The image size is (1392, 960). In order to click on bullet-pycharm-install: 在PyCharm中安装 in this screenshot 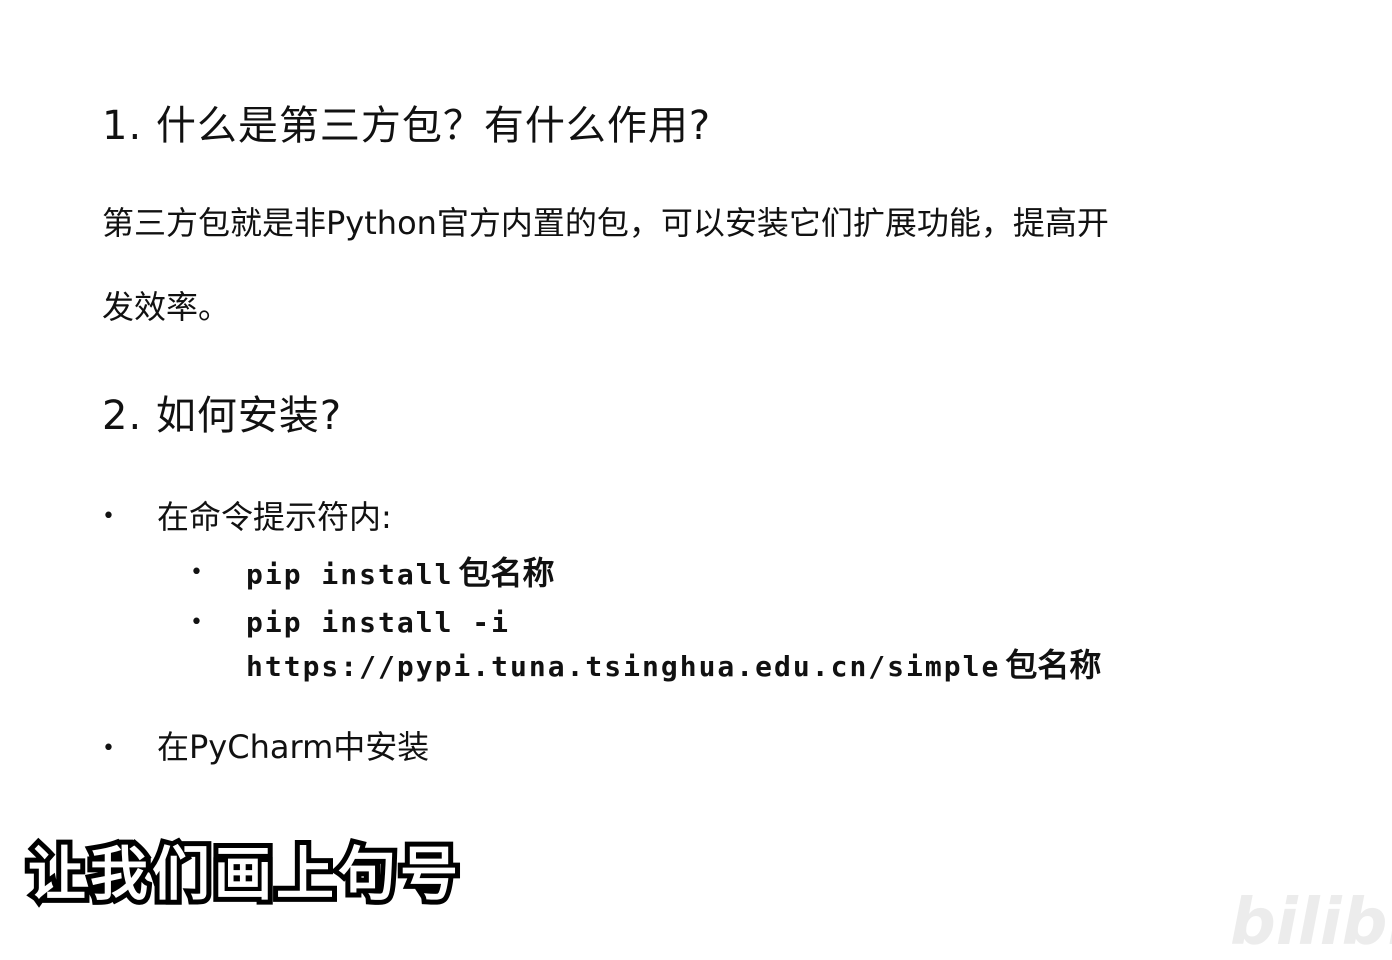, I will do `click(293, 747)`.